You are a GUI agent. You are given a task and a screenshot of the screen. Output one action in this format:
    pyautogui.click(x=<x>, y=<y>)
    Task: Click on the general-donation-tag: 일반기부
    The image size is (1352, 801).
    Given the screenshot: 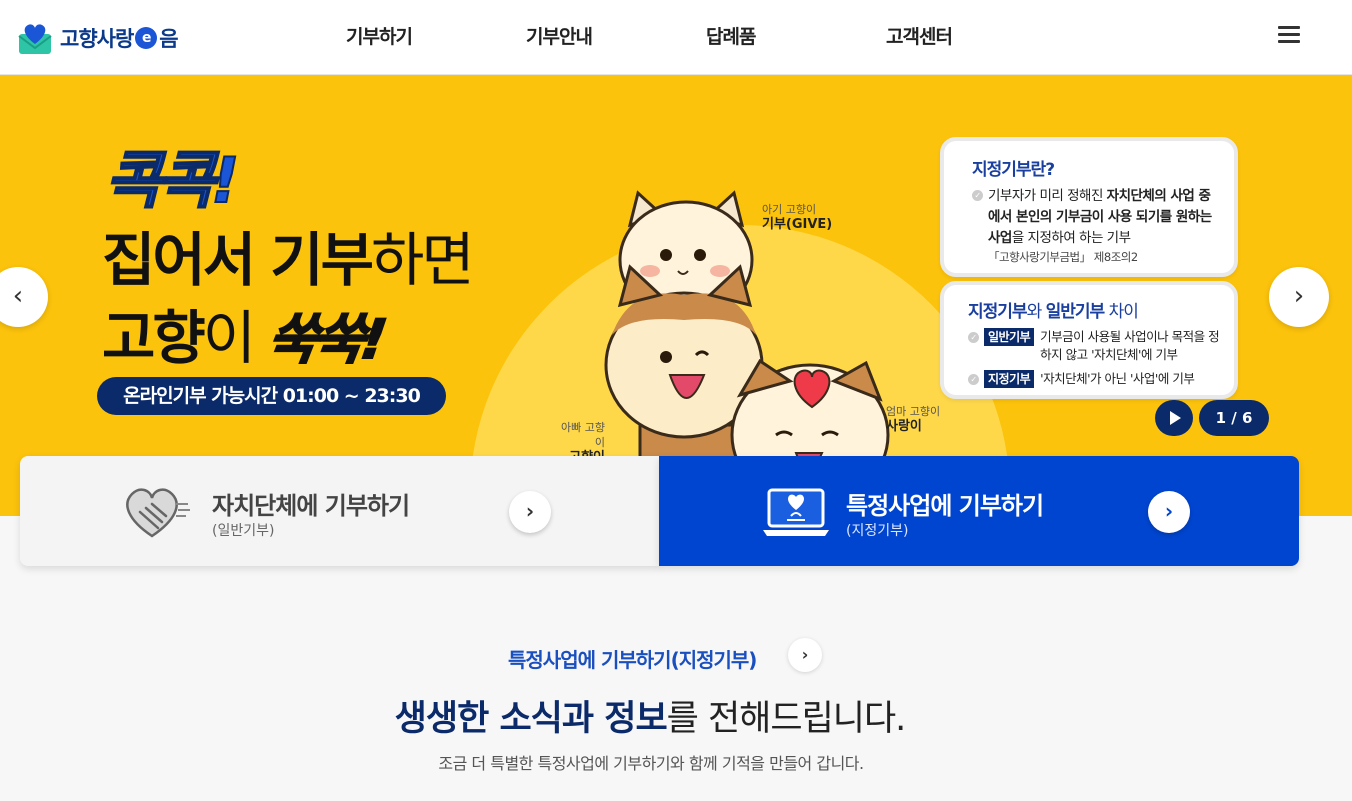 What is the action you would take?
    pyautogui.click(x=1009, y=337)
    